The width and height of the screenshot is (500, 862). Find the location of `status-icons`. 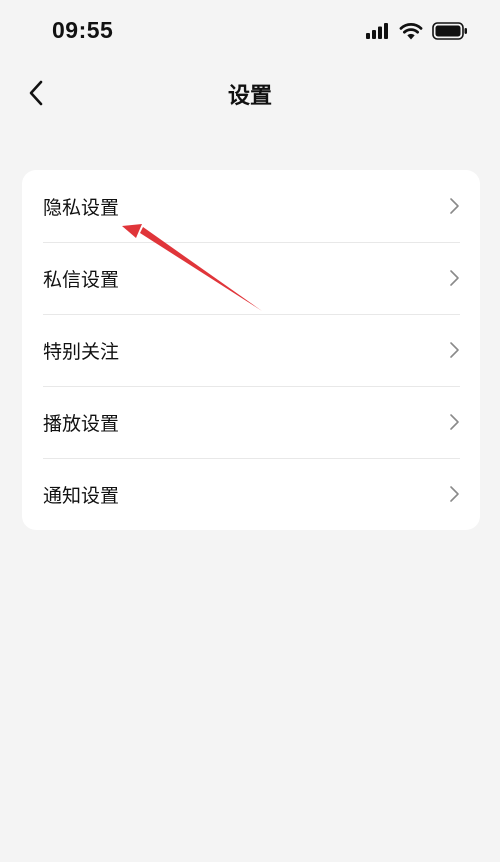

status-icons is located at coordinates (417, 31).